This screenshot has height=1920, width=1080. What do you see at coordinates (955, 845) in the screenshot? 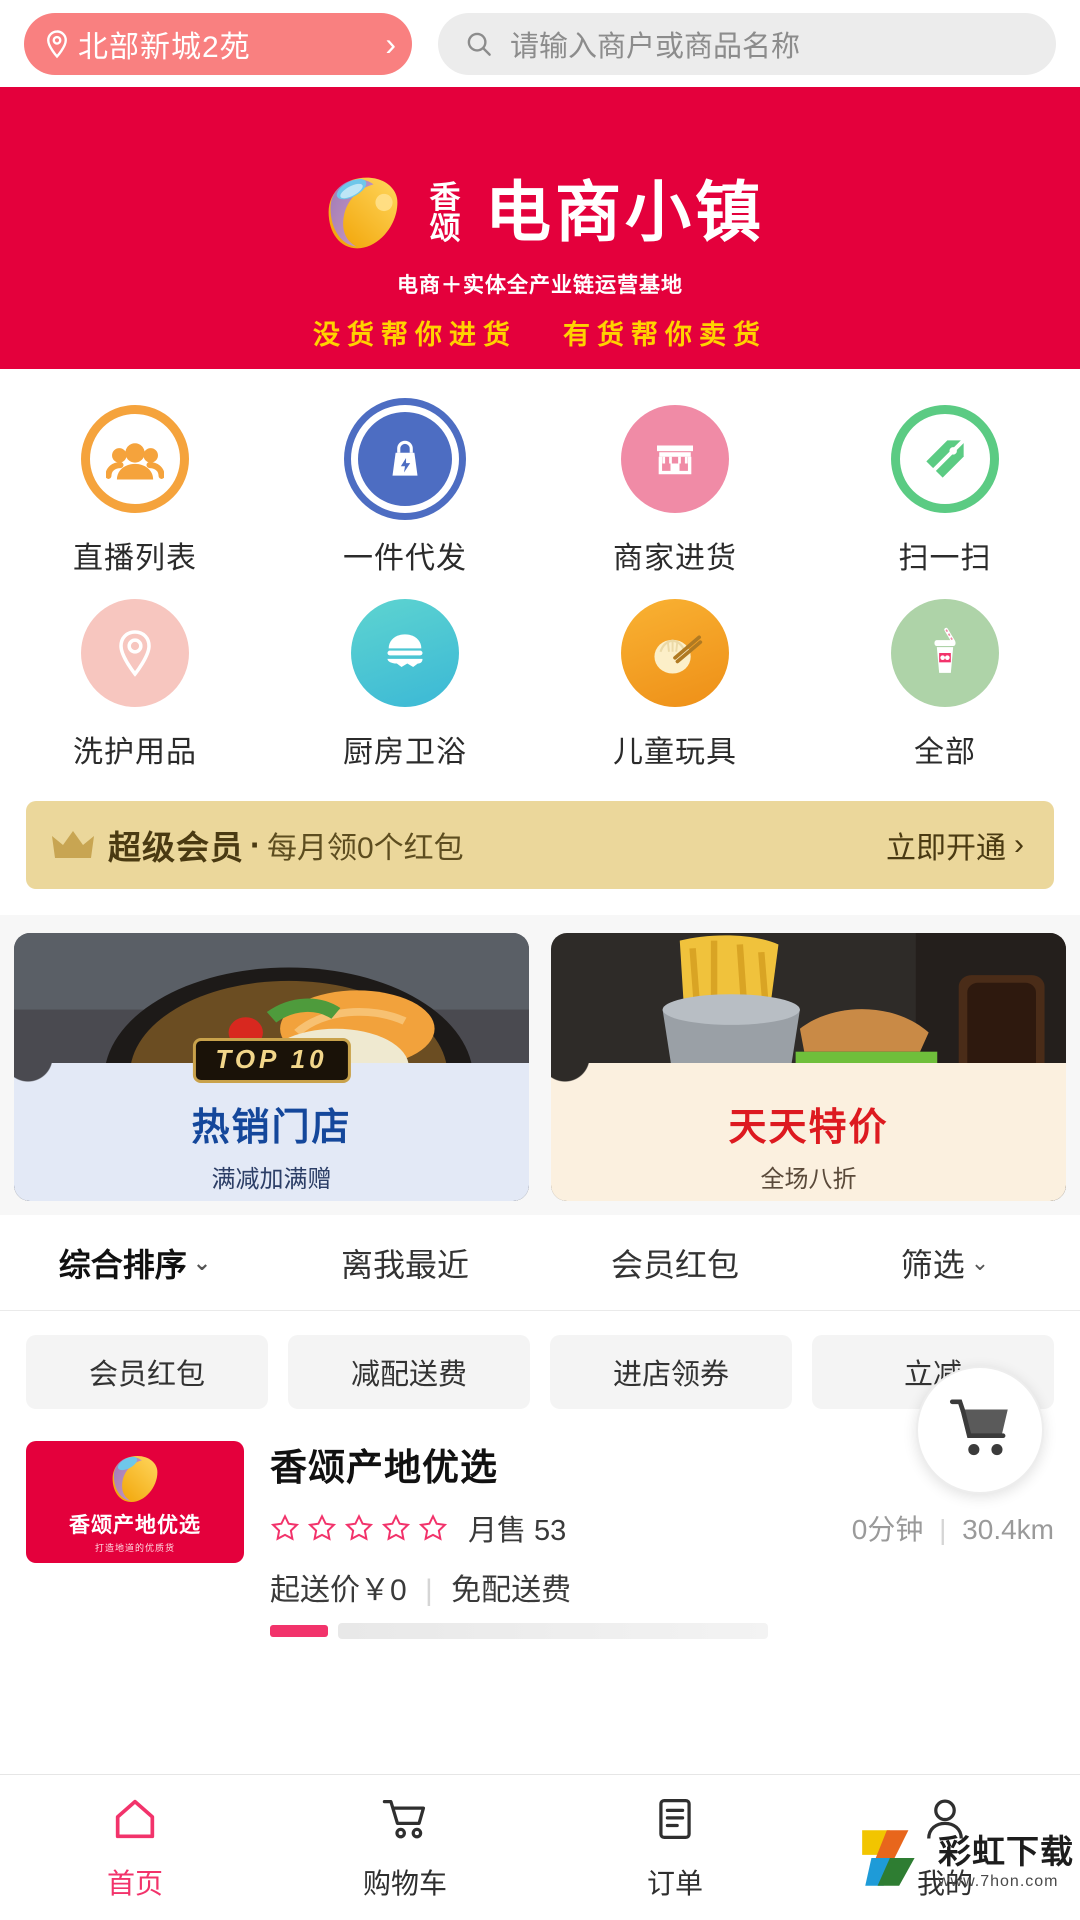
I see `vip-activate-button: 立即开通 ›` at bounding box center [955, 845].